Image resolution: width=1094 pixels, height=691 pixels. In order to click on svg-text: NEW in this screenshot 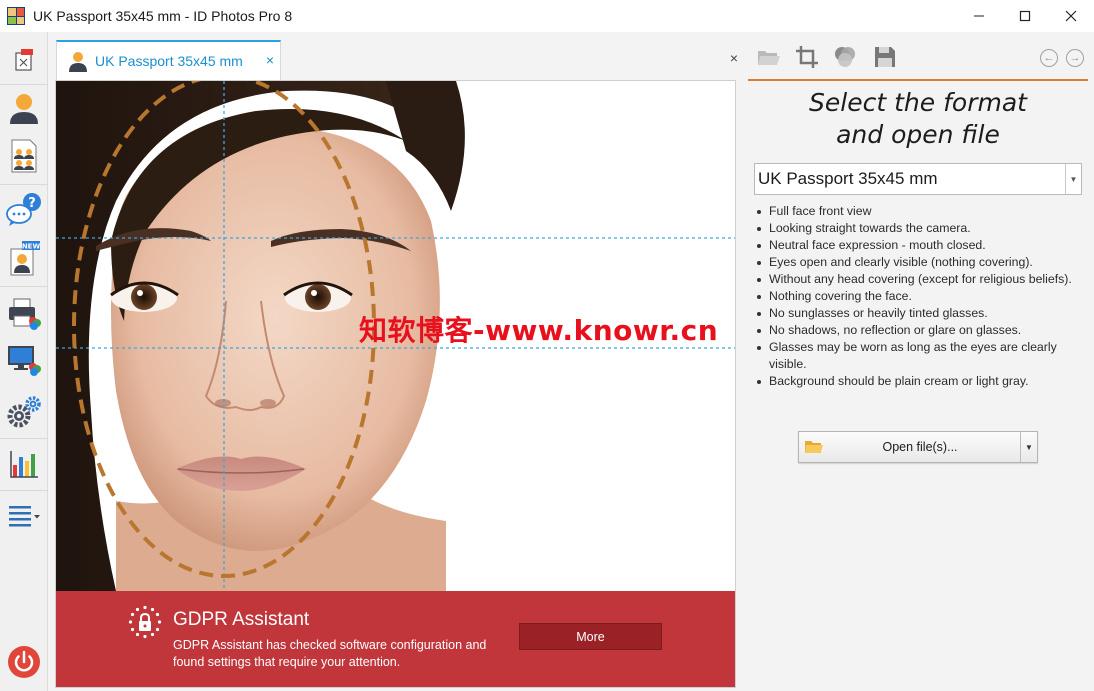, I will do `click(31, 247)`.